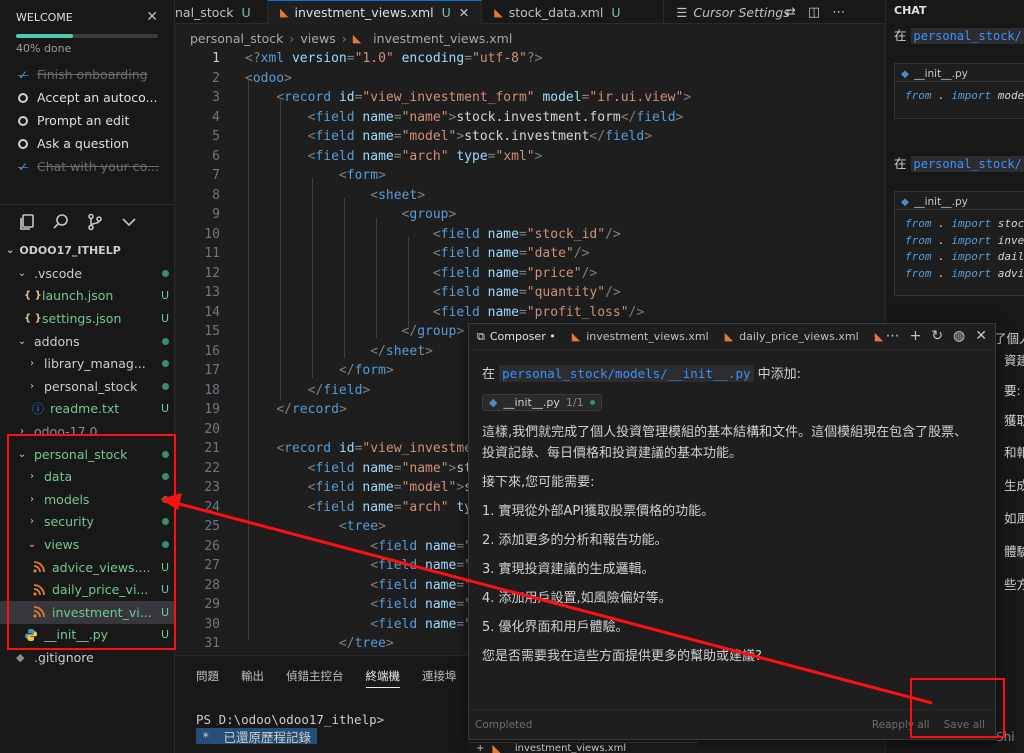 The image size is (1024, 753). I want to click on explorer-project-header: ⌄ ODOO17_ITHELP, so click(87, 250).